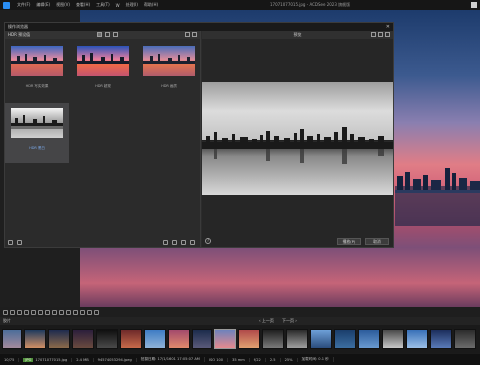 The height and width of the screenshot is (365, 480). What do you see at coordinates (192, 242) in the screenshot?
I see `delete-icon` at bounding box center [192, 242].